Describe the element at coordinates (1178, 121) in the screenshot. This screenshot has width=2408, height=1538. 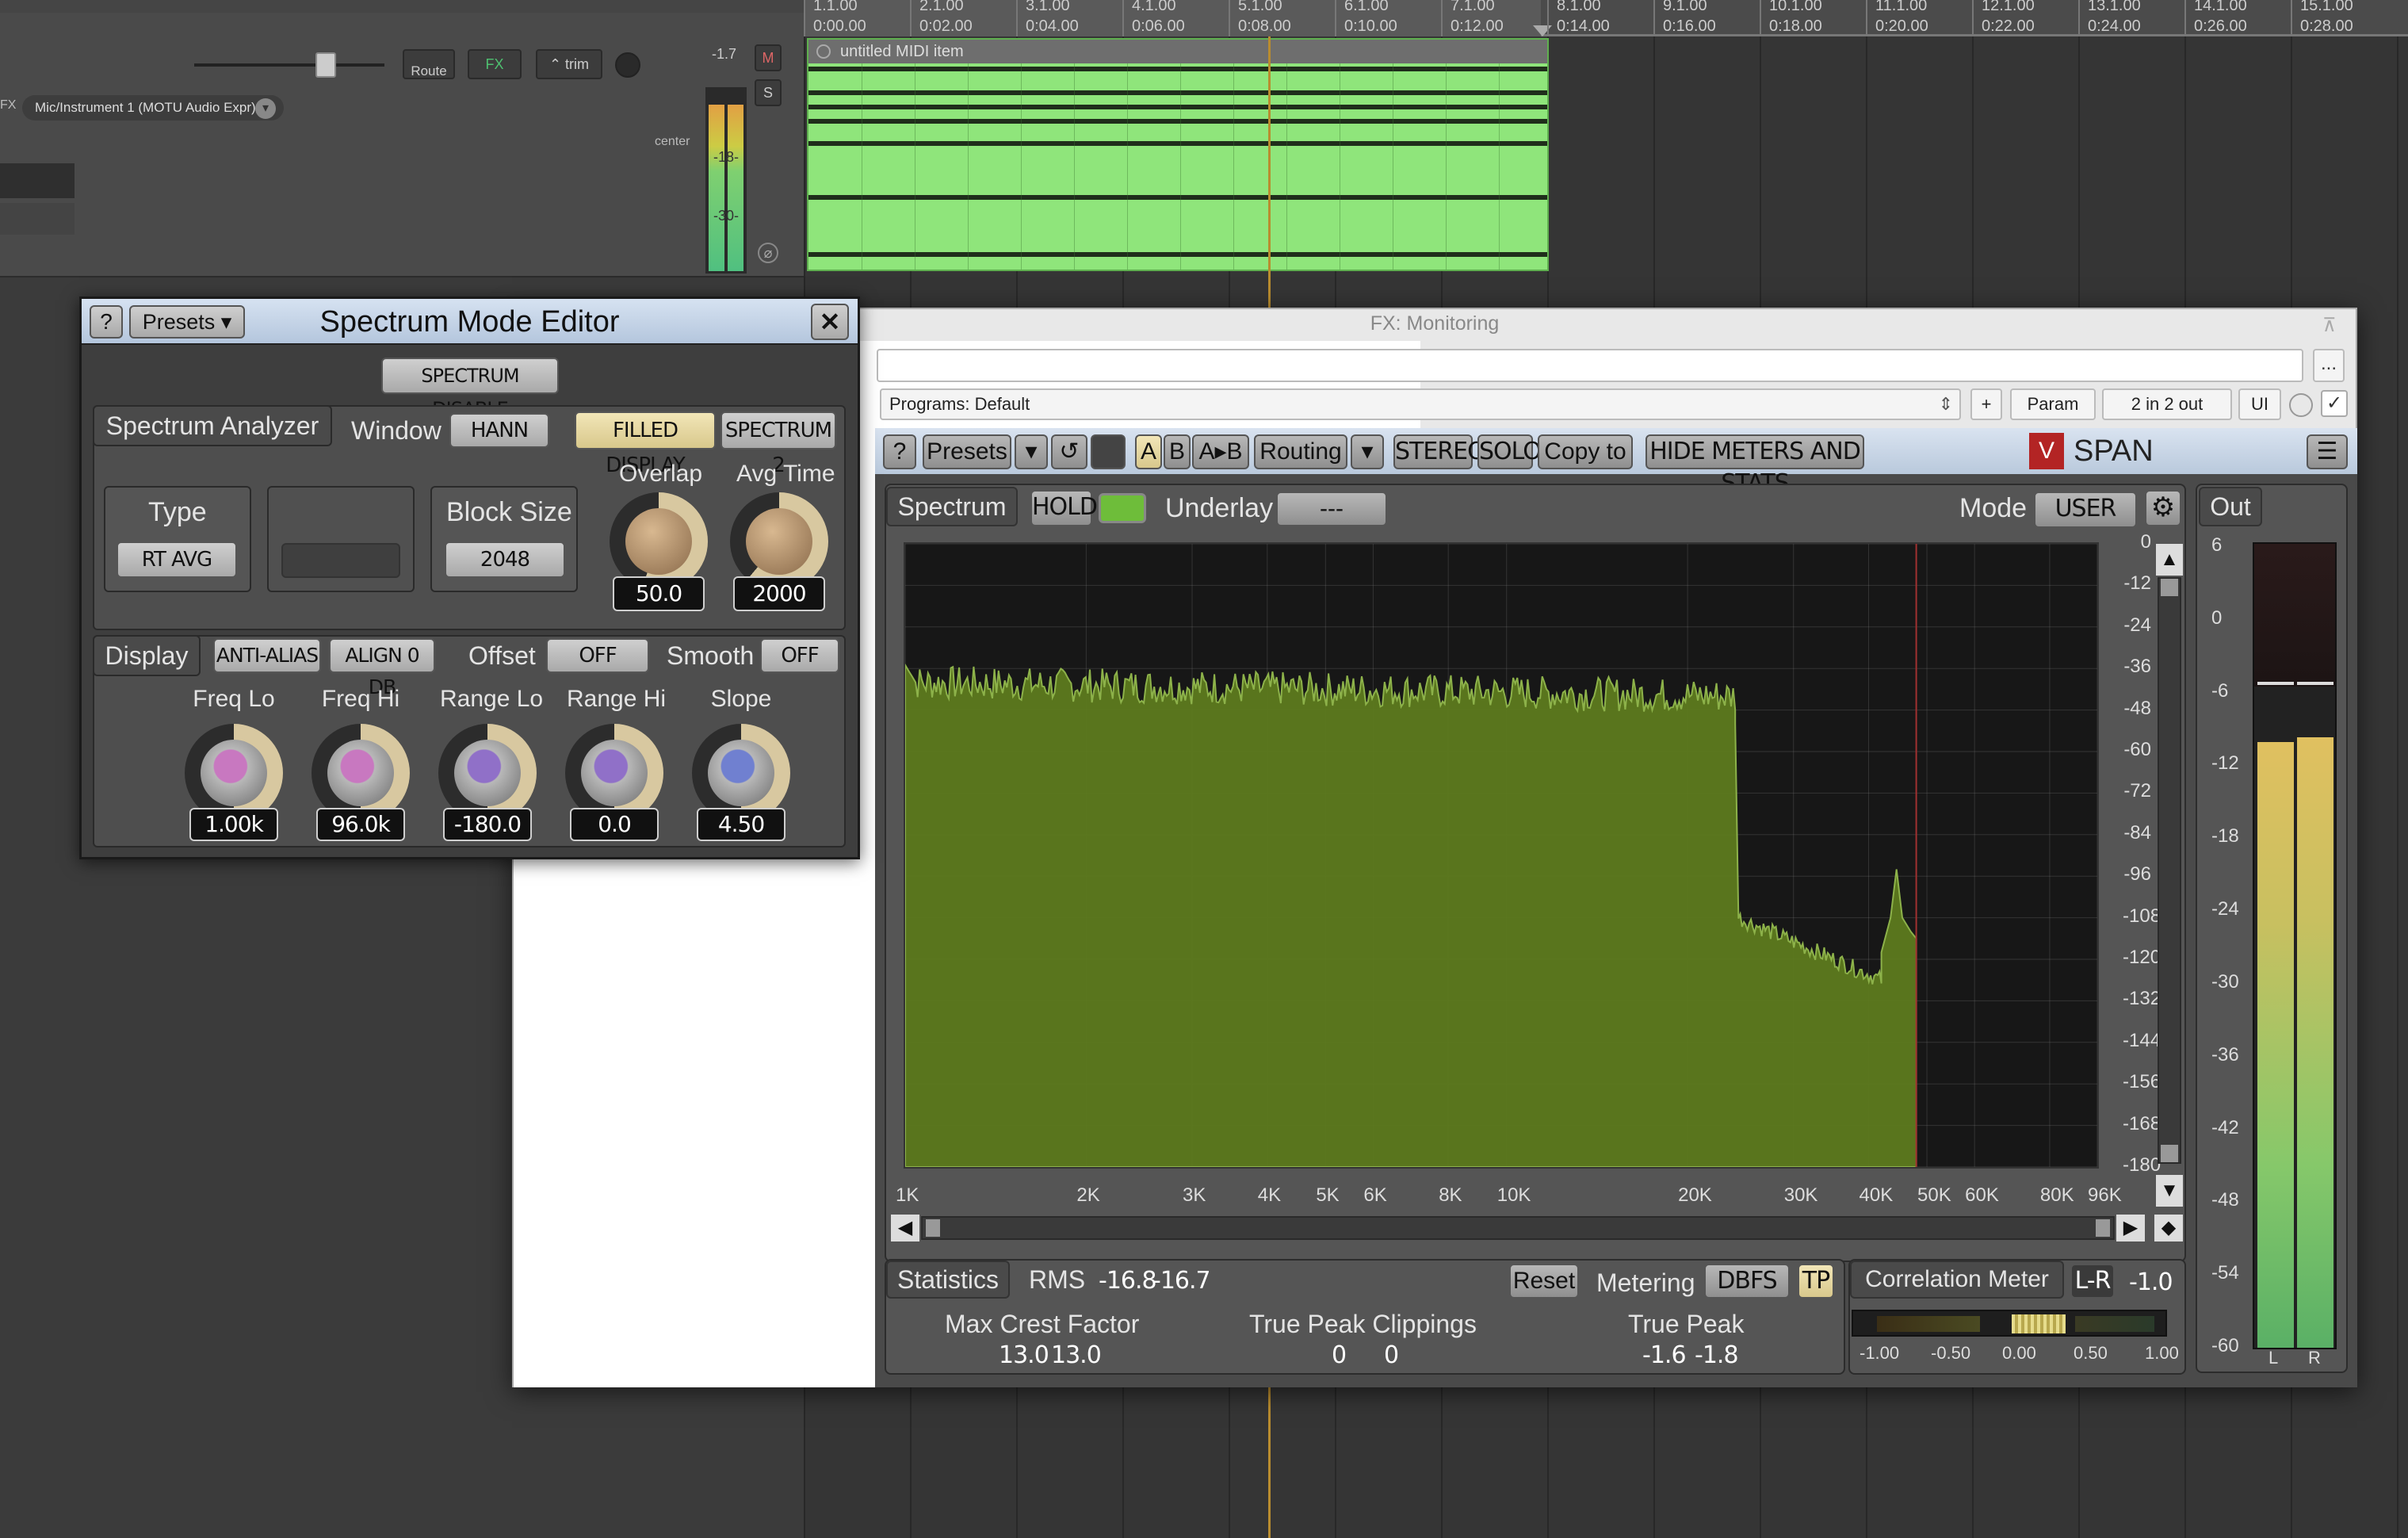
I see `midi-note` at that location.